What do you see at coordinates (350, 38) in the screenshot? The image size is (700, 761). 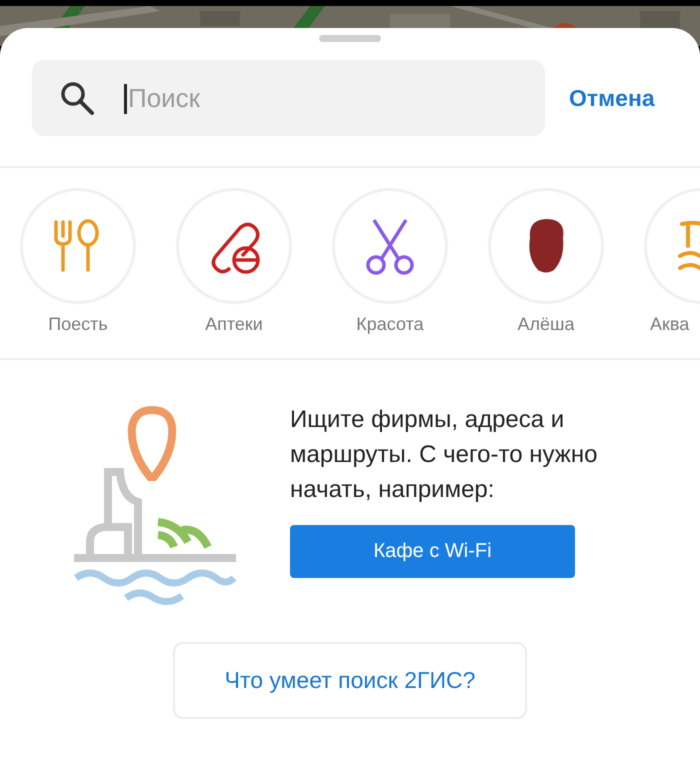 I see `drag-handle` at bounding box center [350, 38].